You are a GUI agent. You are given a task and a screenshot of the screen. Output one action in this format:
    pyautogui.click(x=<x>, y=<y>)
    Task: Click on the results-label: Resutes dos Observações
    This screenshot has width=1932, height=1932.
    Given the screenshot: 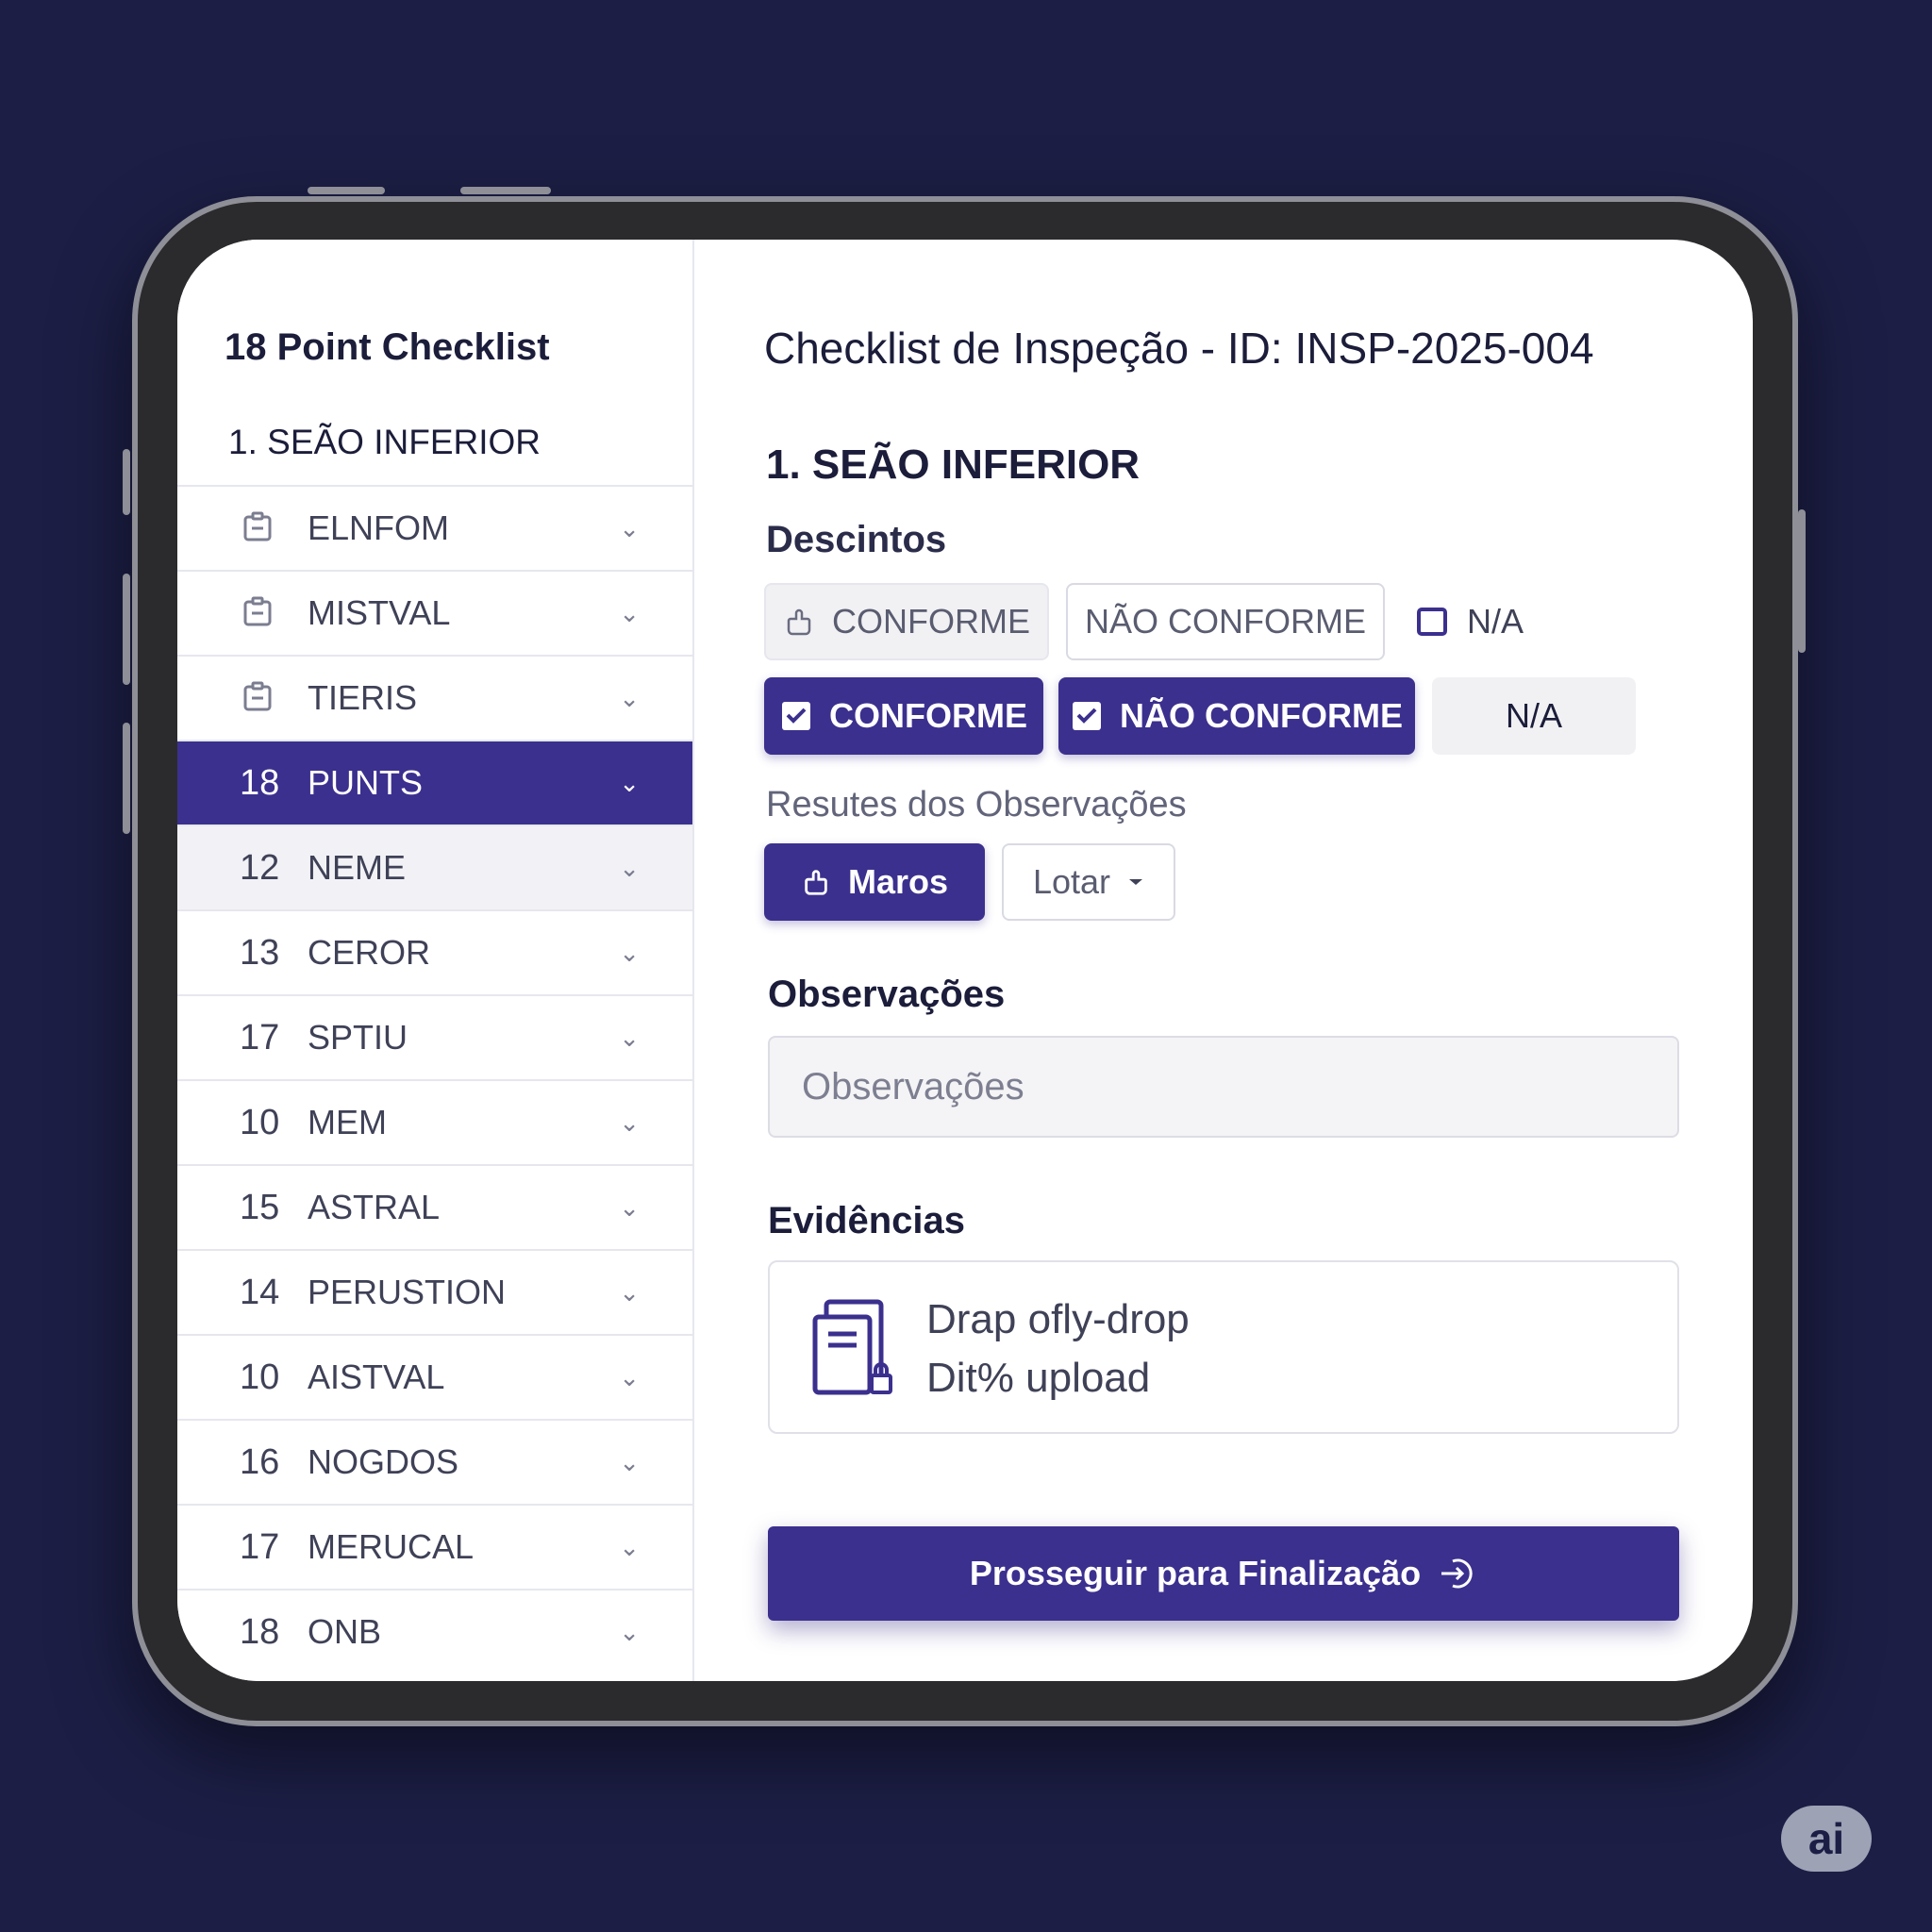 What is the action you would take?
    pyautogui.click(x=976, y=805)
    